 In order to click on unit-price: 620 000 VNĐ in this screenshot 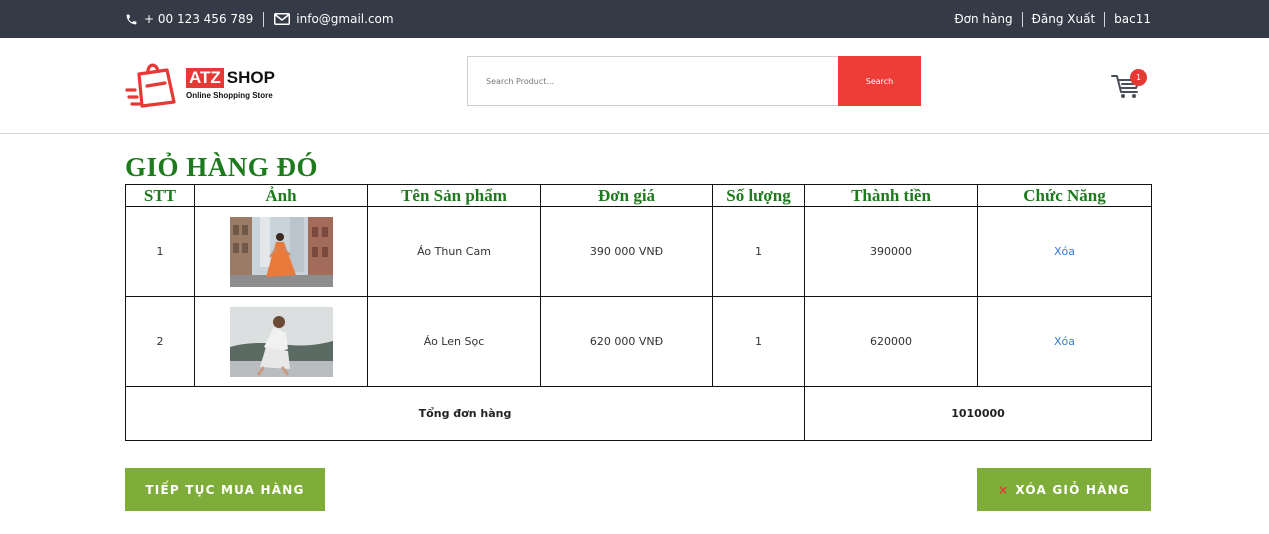, I will do `click(626, 341)`.